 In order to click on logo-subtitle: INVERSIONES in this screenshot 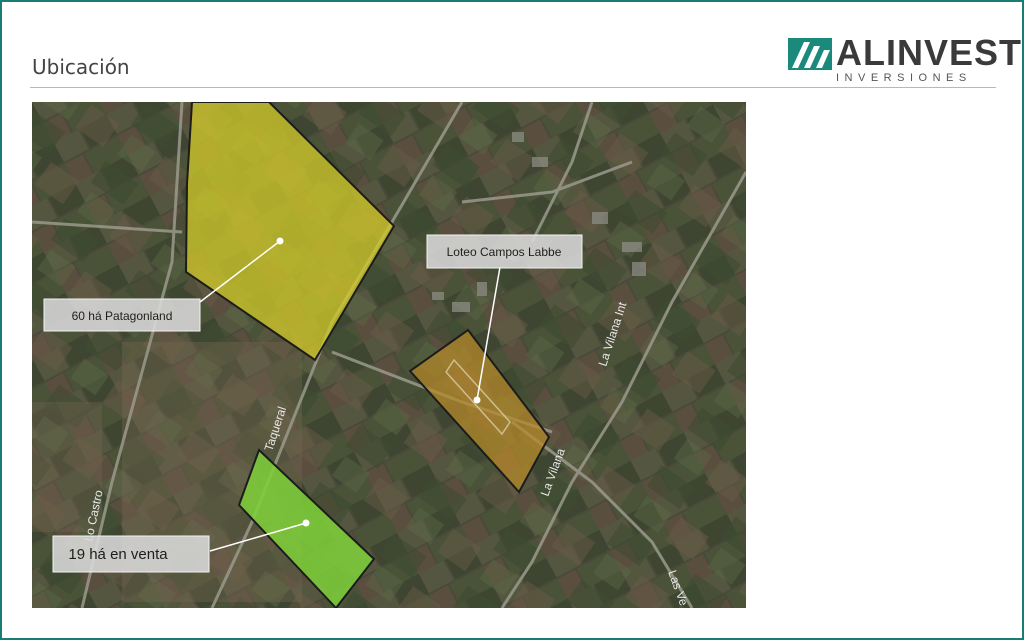, I will do `click(904, 78)`.